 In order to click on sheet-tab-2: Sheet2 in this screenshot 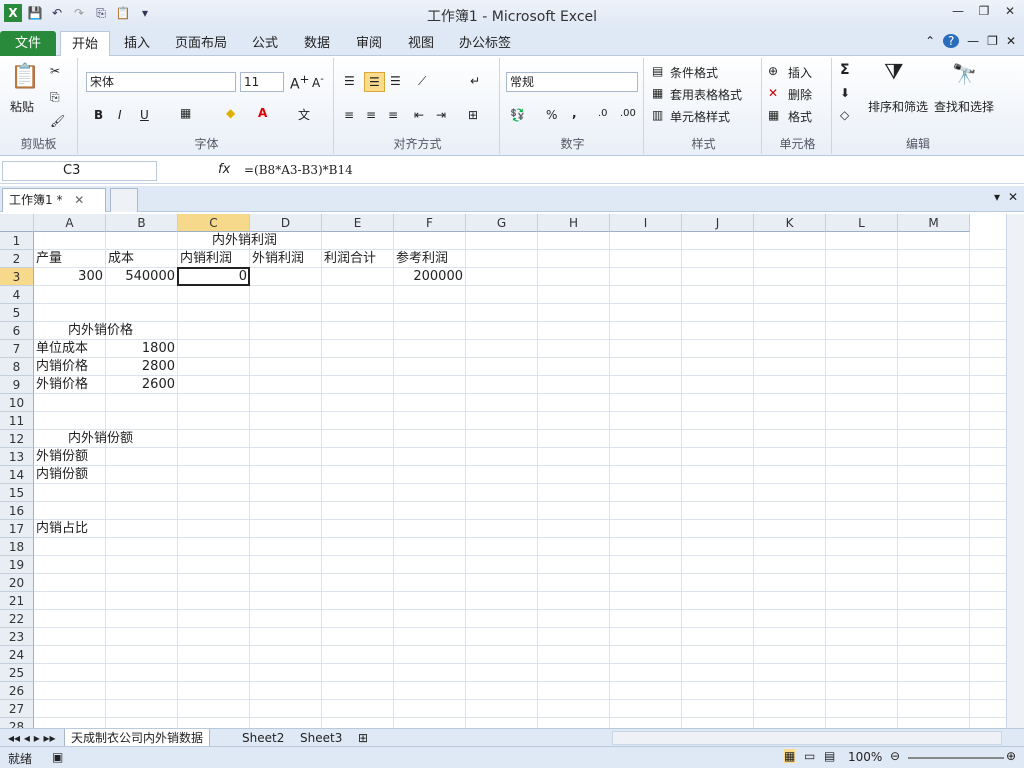, I will do `click(263, 738)`.